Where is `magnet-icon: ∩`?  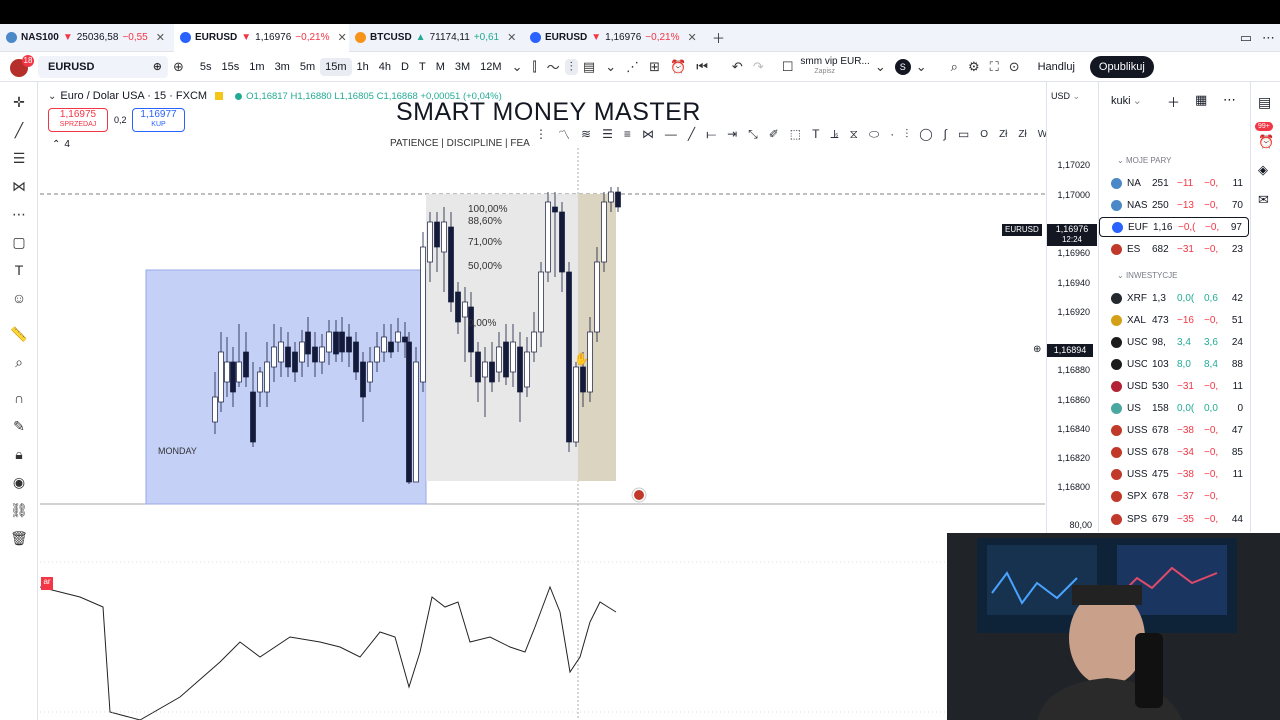
magnet-icon: ∩ is located at coordinates (19, 398).